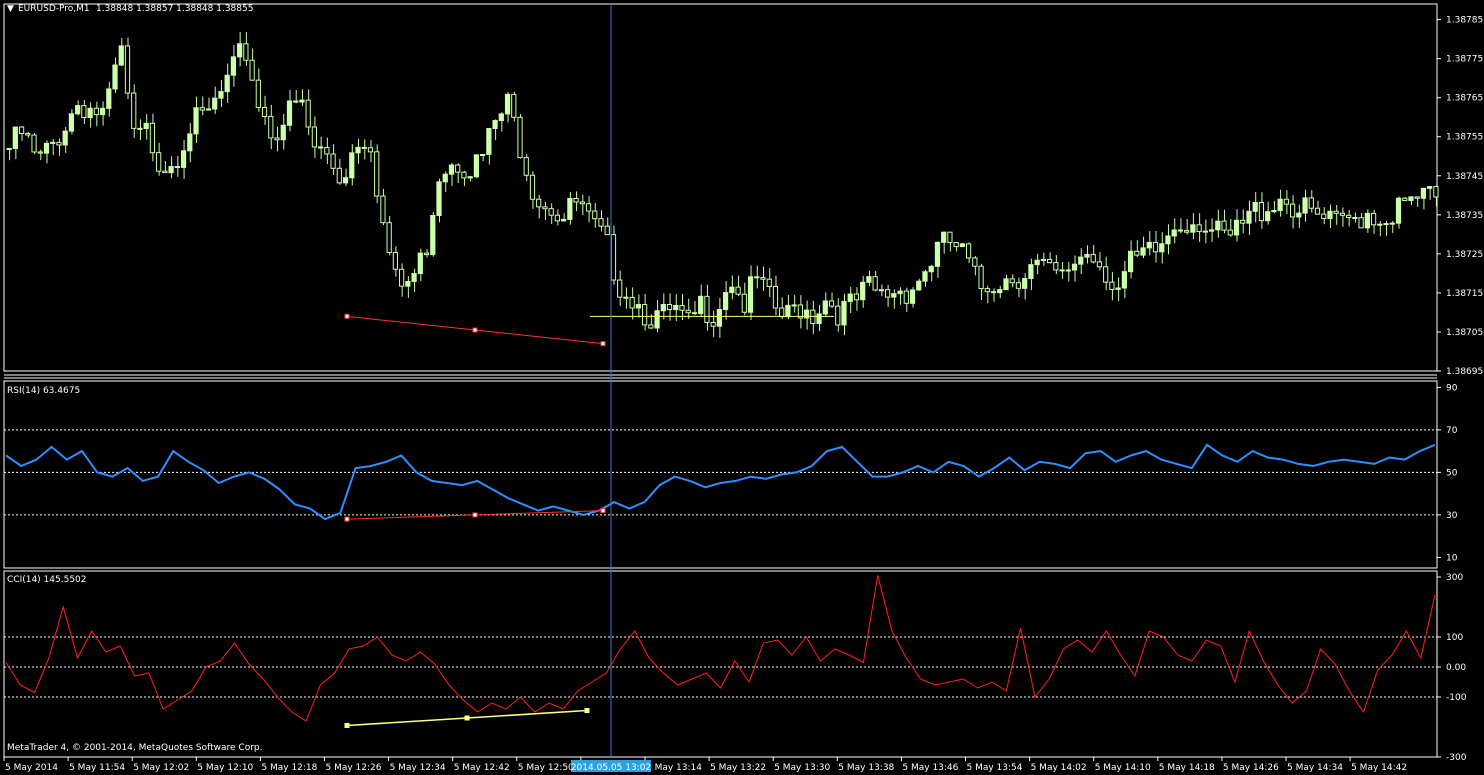  What do you see at coordinates (225, 768) in the screenshot?
I see `x-tick-label: 5 May 12:10` at bounding box center [225, 768].